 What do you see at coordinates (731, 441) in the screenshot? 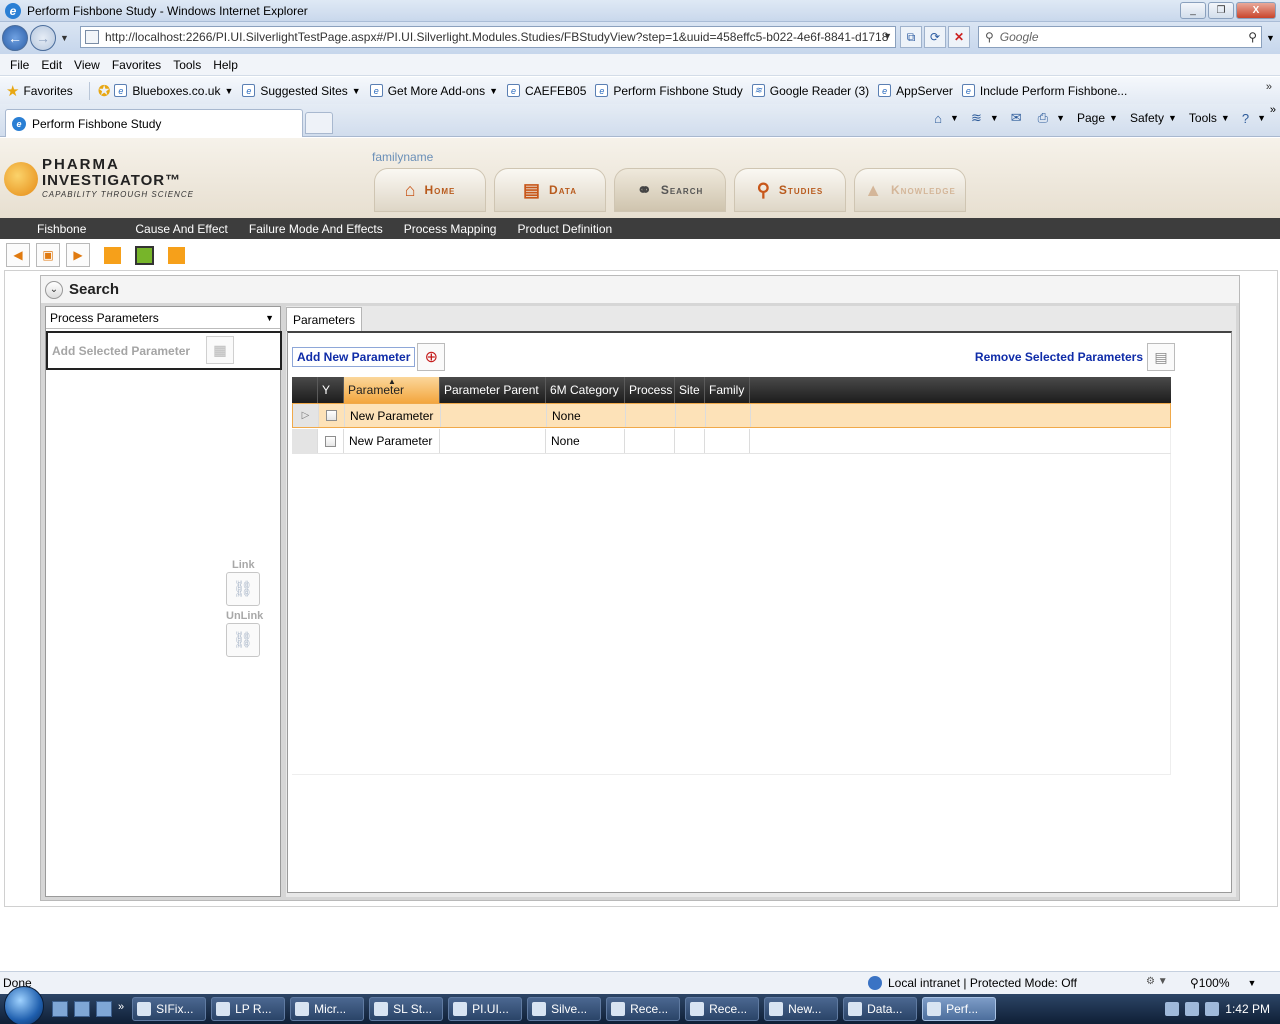
I see `table-row: New Parameter None` at bounding box center [731, 441].